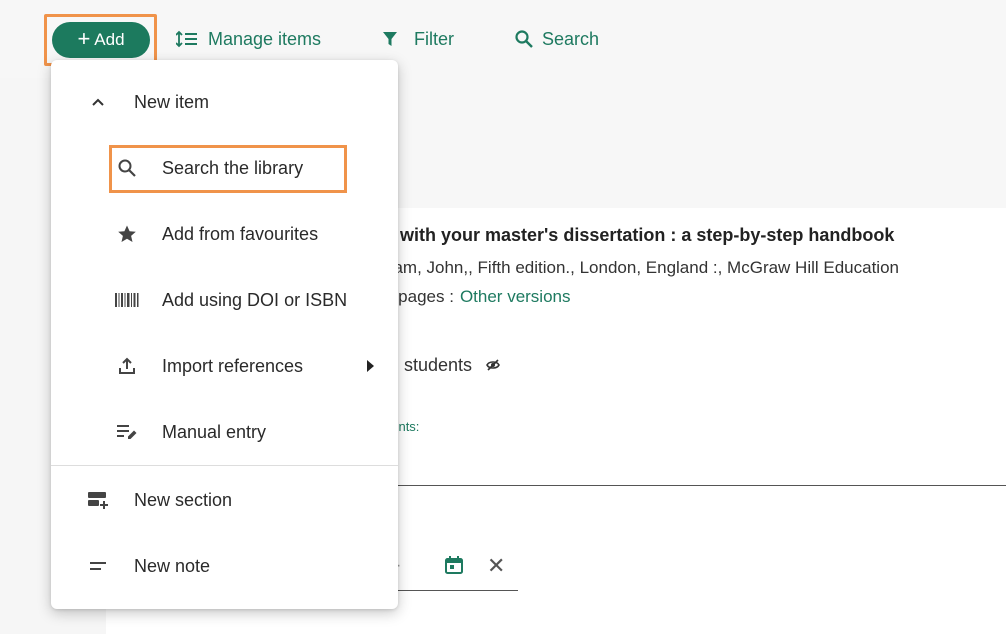  Describe the element at coordinates (98, 102) in the screenshot. I see `chevron-up-icon` at that location.